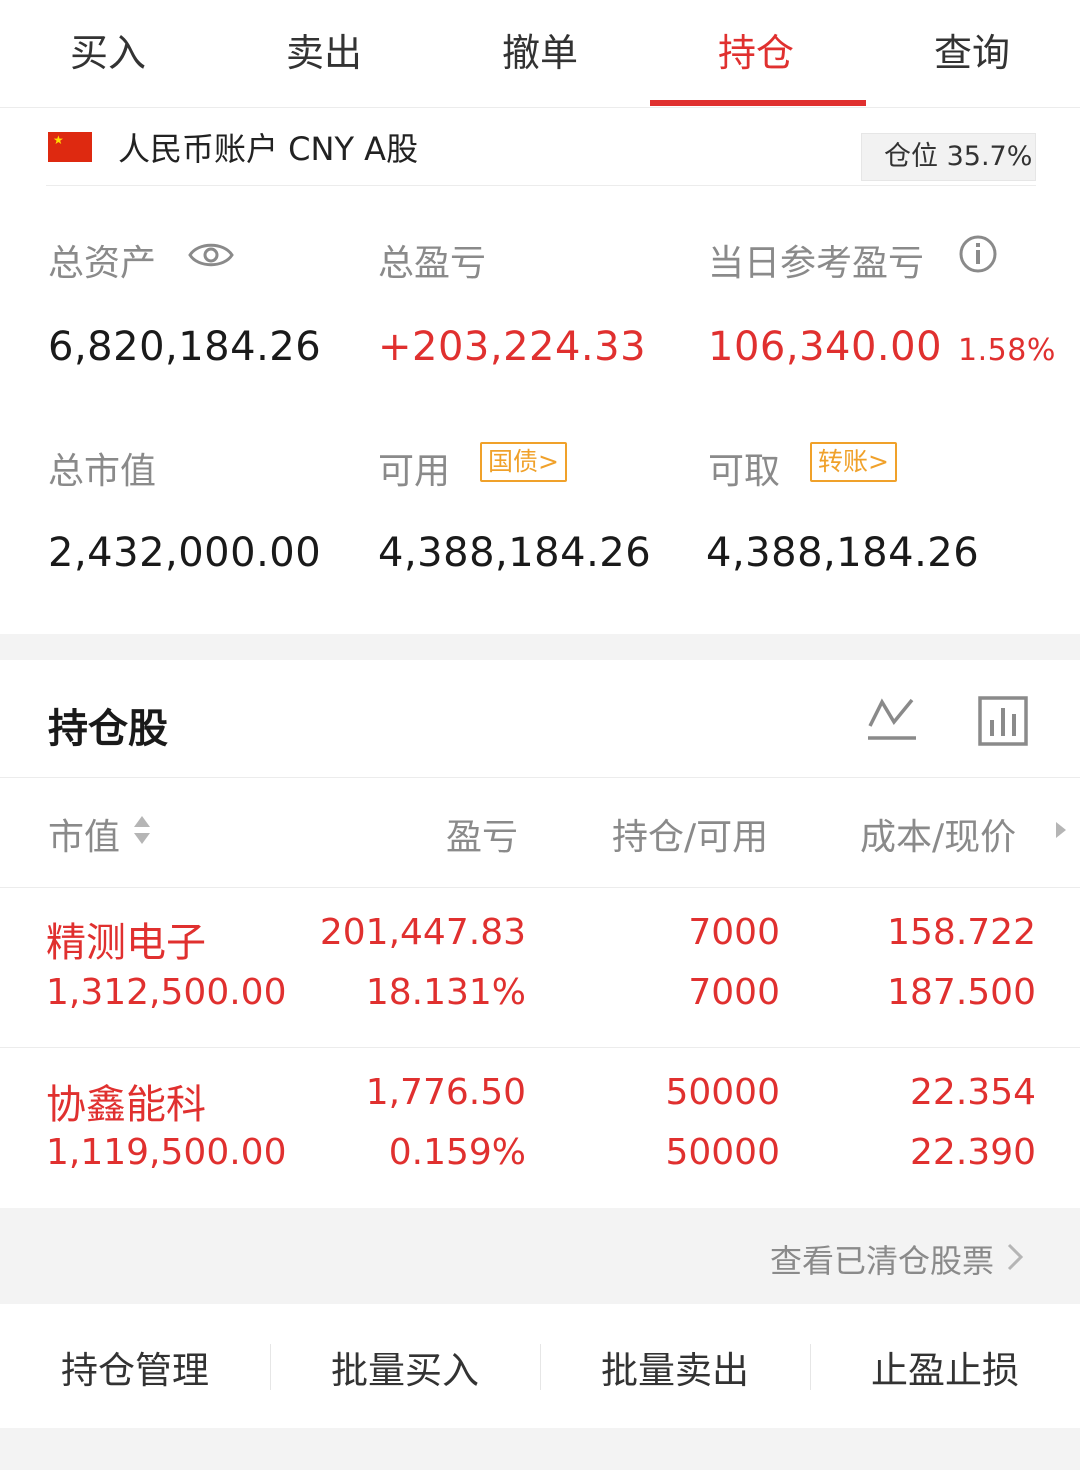 Image resolution: width=1080 pixels, height=1470 pixels. Describe the element at coordinates (268, 149) in the screenshot. I see `account-label: 人民币账户 CNY A股` at that location.